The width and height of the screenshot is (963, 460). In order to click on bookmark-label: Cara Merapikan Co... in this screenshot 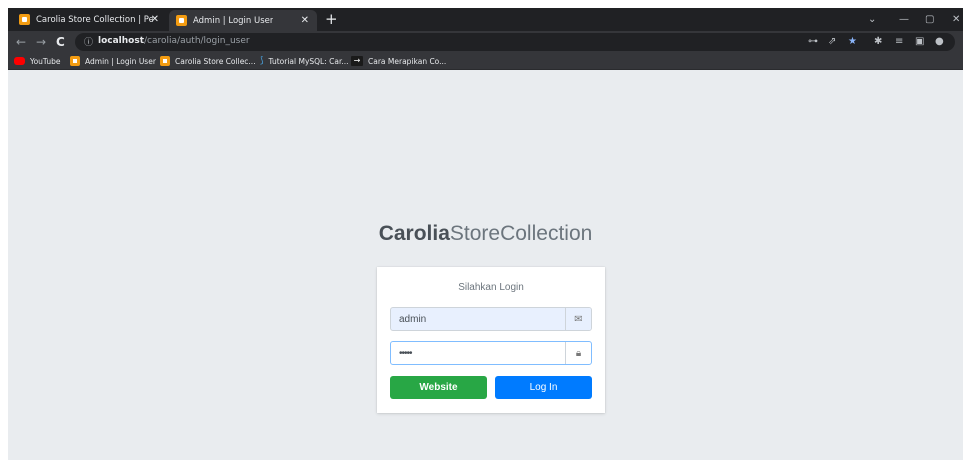, I will do `click(407, 61)`.